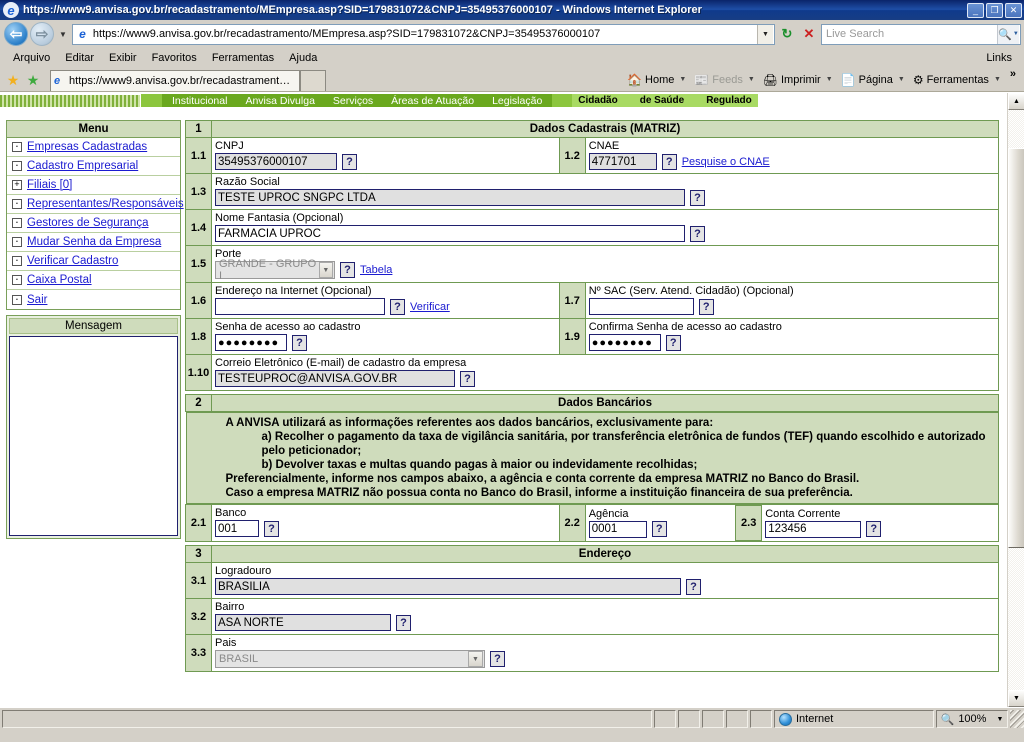  What do you see at coordinates (87, 147) in the screenshot?
I see `sidebar-item-label: Empresas Cadastradas` at bounding box center [87, 147].